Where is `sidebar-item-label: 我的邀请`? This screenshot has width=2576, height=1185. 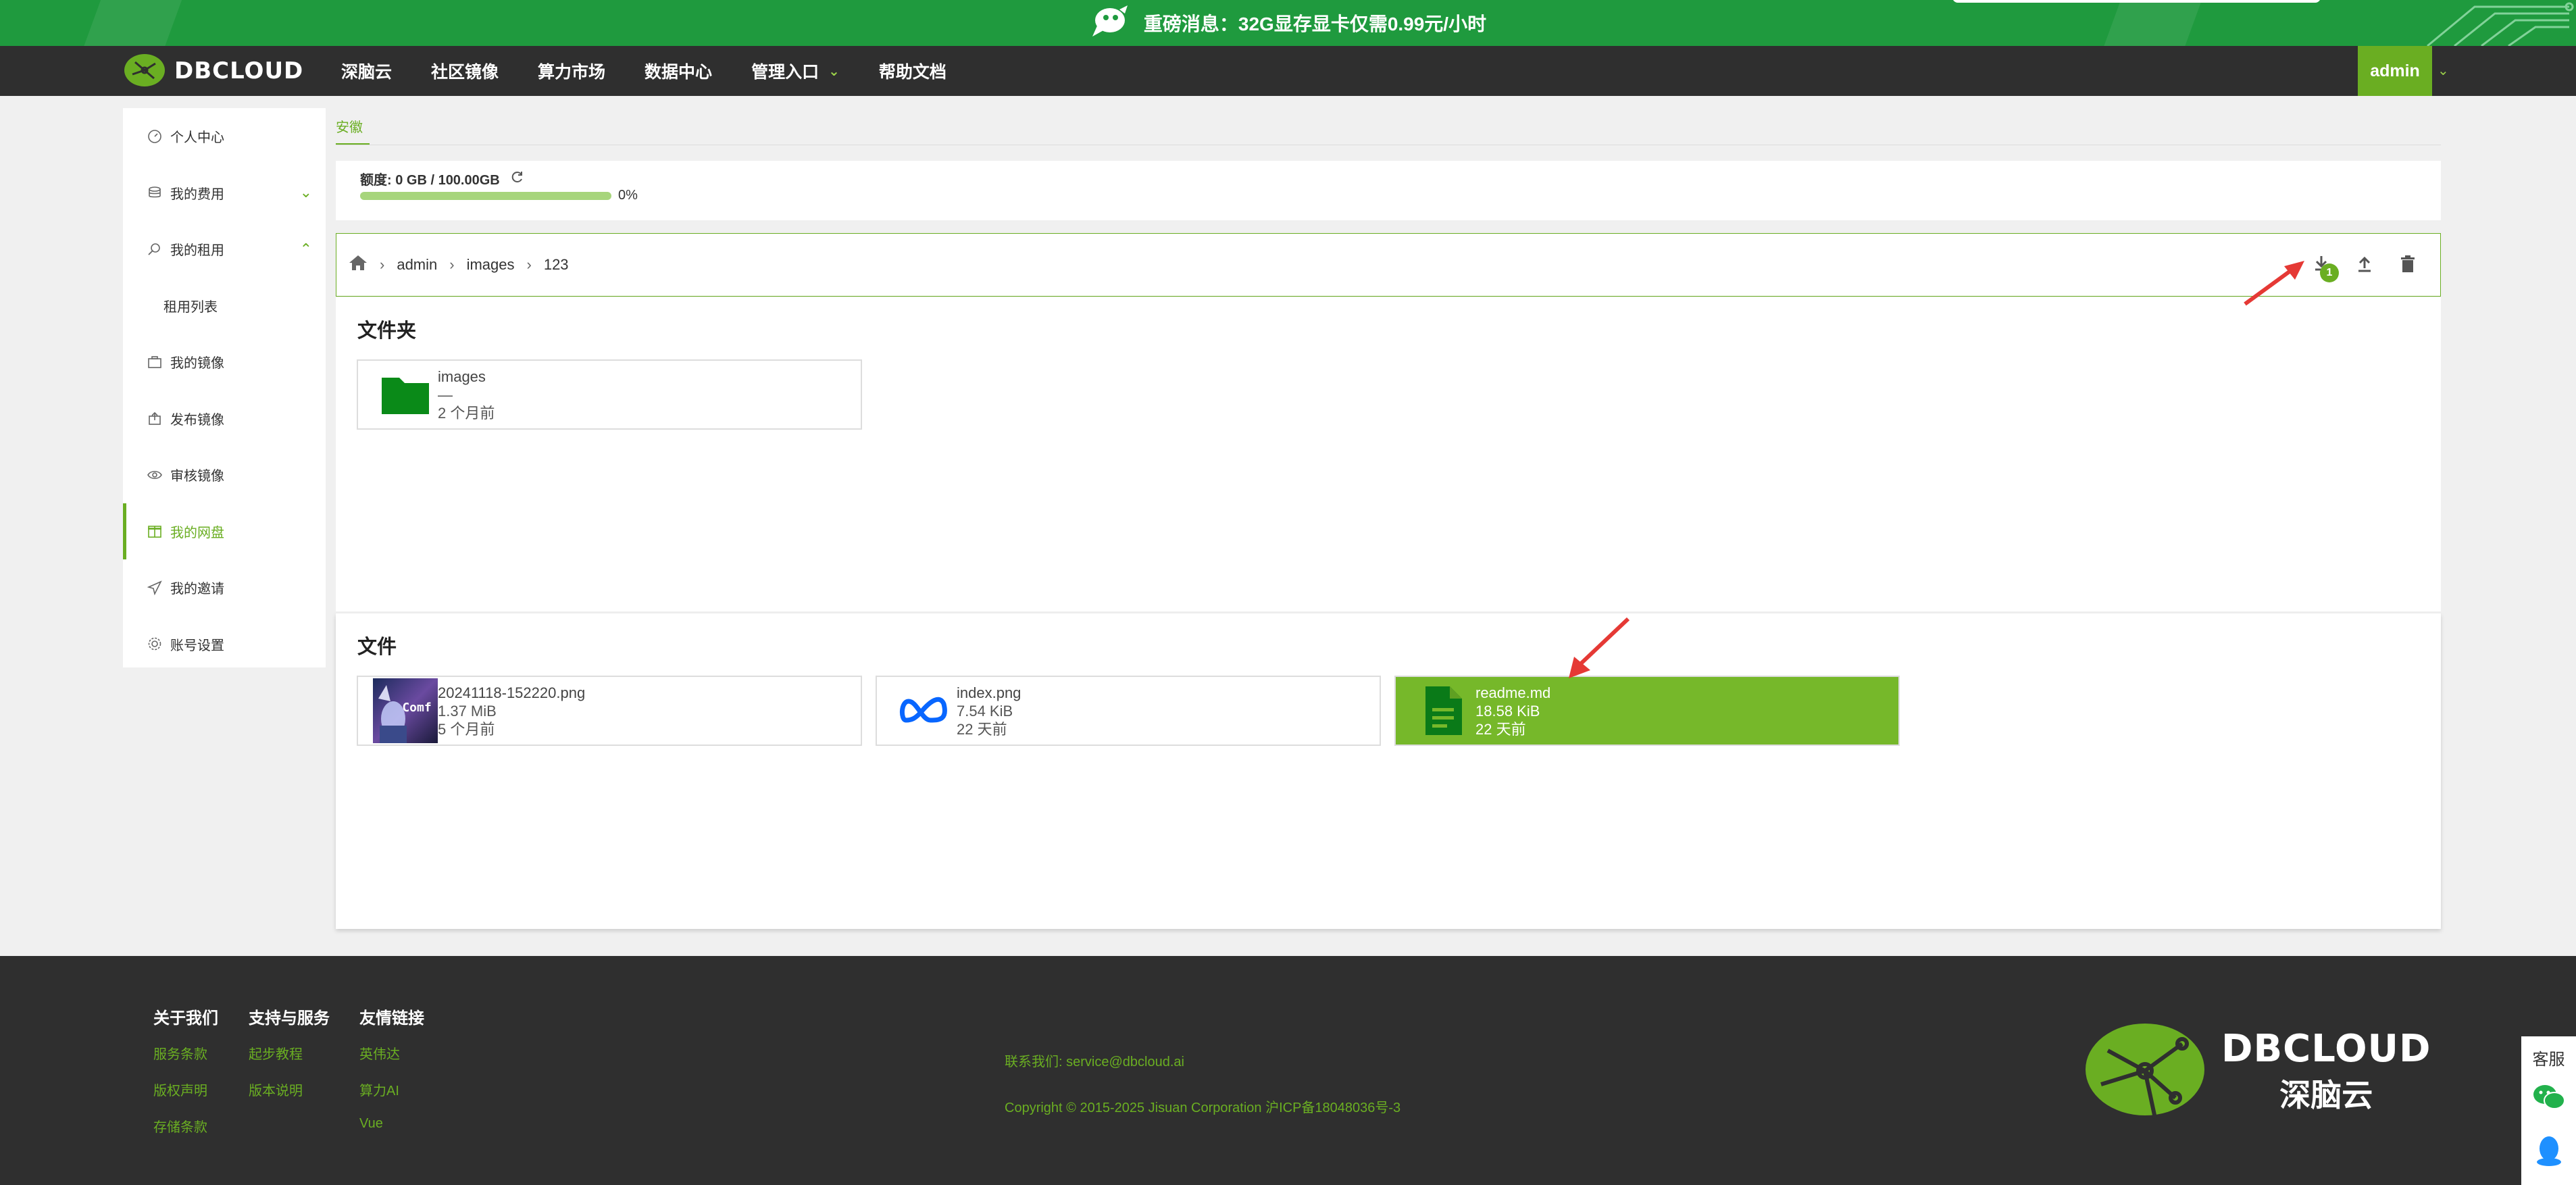 sidebar-item-label: 我的邀请 is located at coordinates (197, 590).